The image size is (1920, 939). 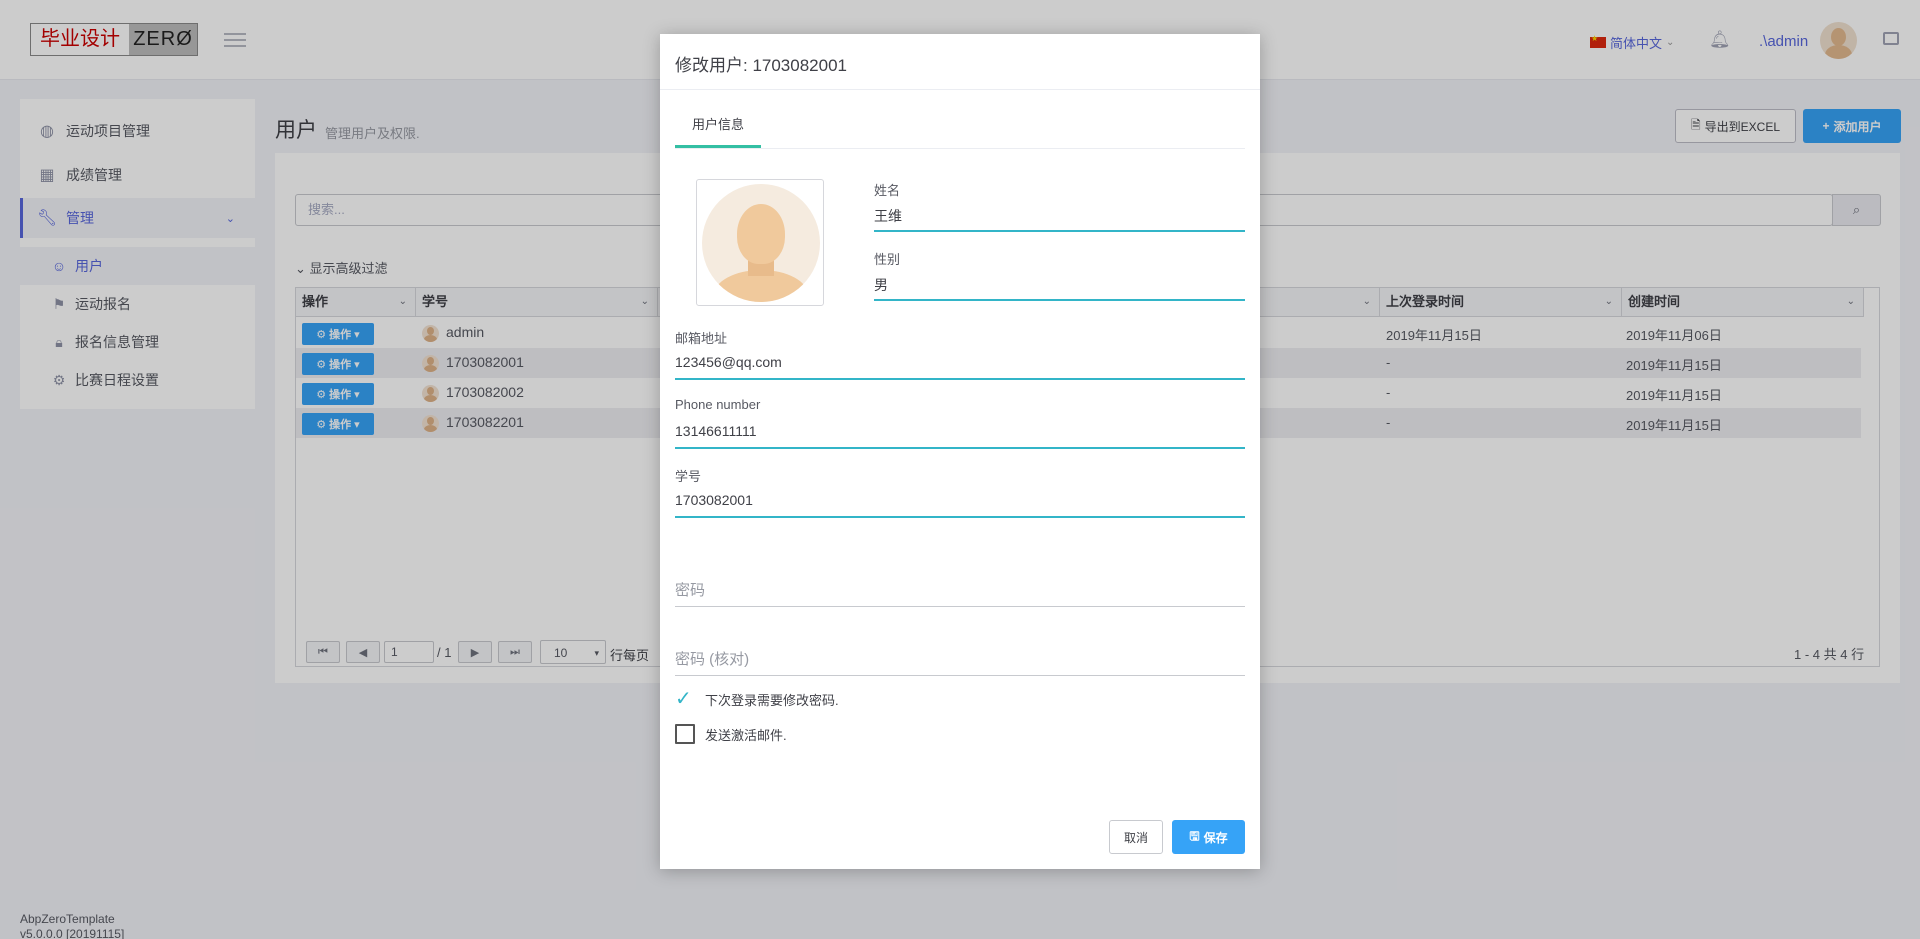 What do you see at coordinates (728, 362) in the screenshot?
I see `email-field: 123456@qq.com` at bounding box center [728, 362].